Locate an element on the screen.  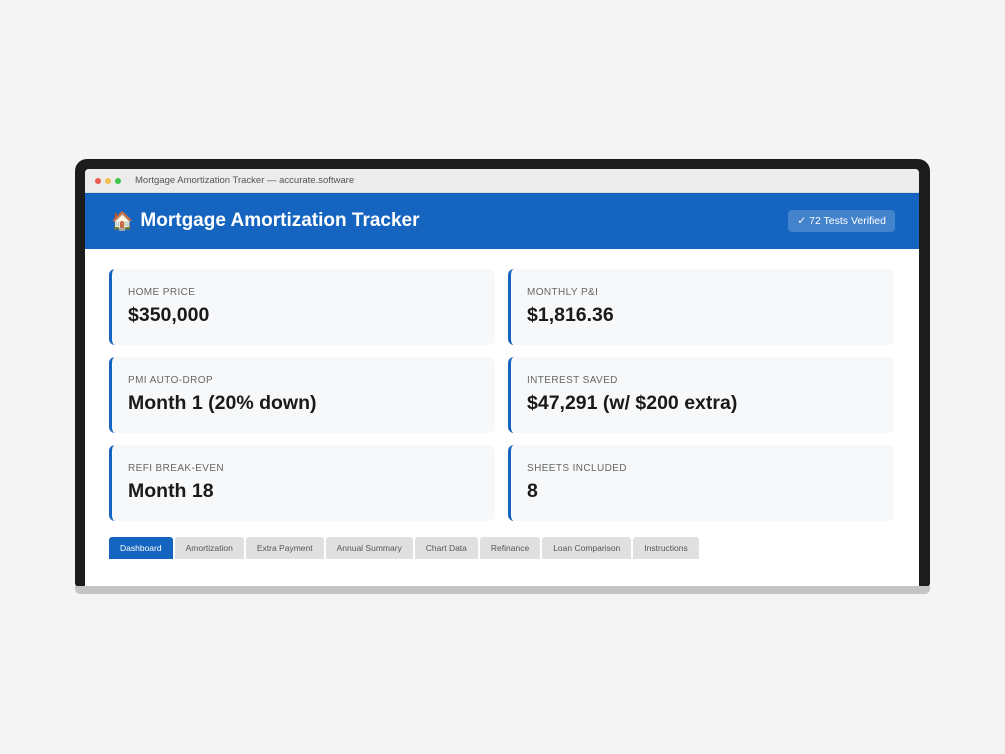
card-interest-saved: Interest Saved $47,291 (w/ $200 extra) is located at coordinates (701, 395).